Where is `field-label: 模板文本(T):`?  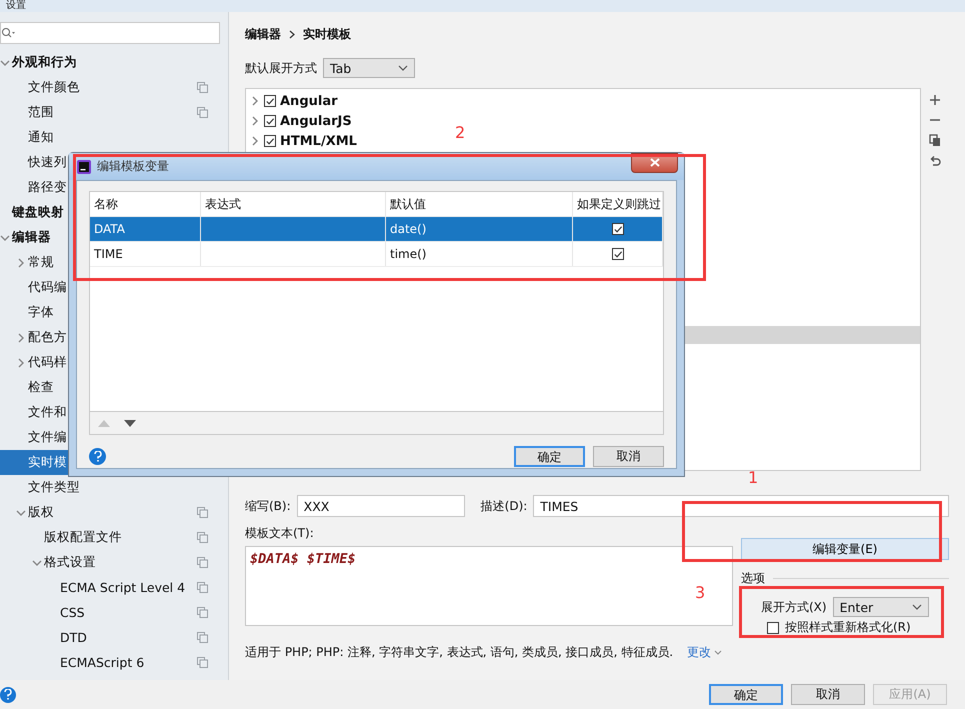
field-label: 模板文本(T): is located at coordinates (279, 533).